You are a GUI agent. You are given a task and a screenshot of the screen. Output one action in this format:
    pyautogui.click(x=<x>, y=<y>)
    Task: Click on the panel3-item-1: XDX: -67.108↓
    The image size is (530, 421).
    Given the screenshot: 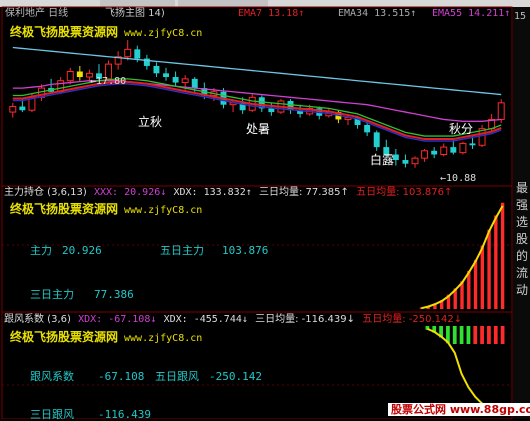 What is the action you would take?
    pyautogui.click(x=117, y=319)
    